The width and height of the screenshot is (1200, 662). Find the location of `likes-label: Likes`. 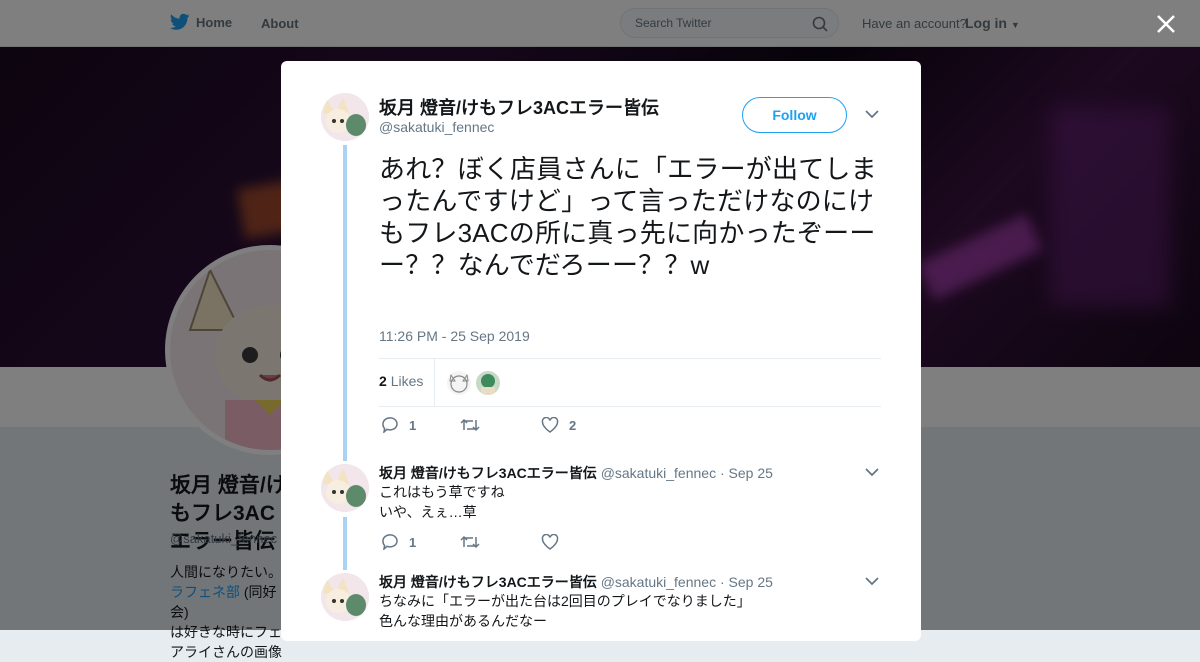

likes-label: Likes is located at coordinates (407, 381).